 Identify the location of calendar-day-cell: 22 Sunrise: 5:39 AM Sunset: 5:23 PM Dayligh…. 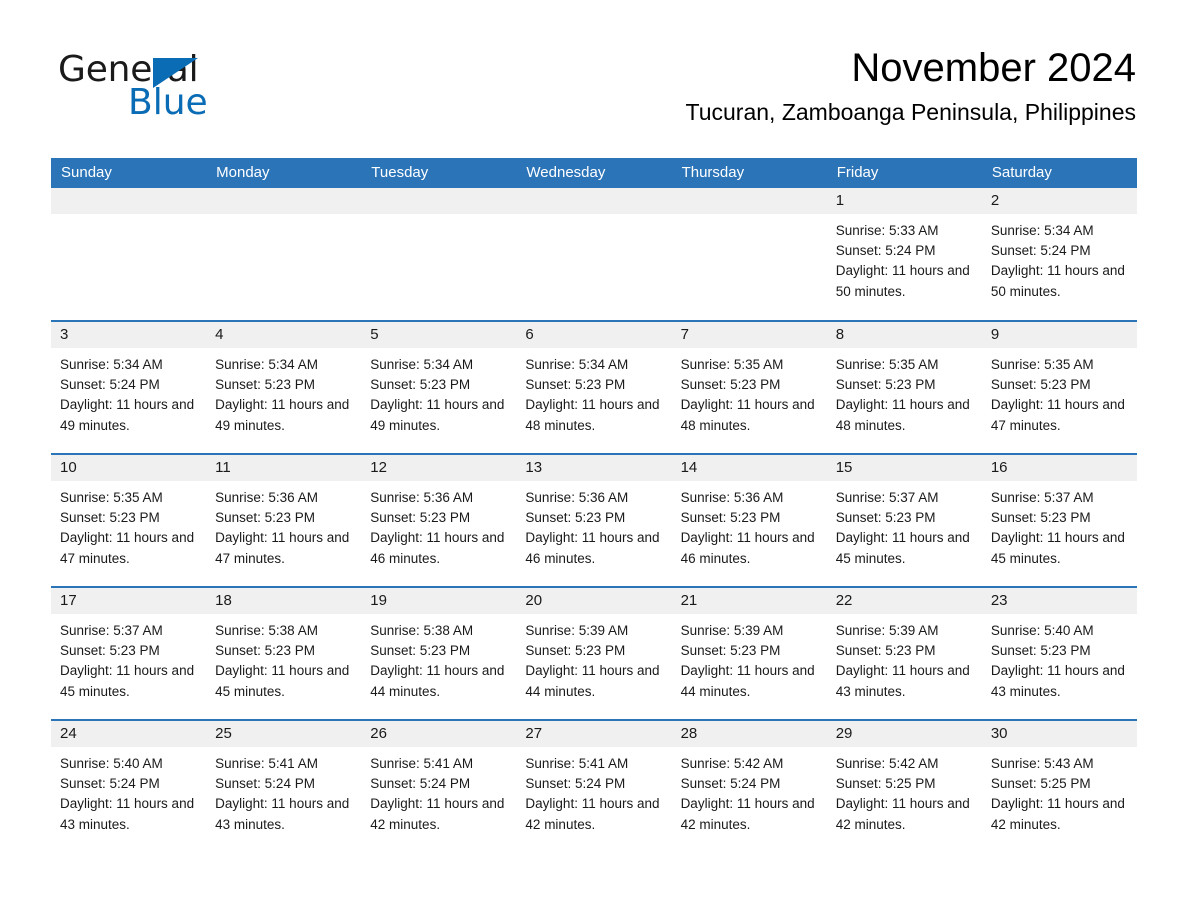
(904, 653).